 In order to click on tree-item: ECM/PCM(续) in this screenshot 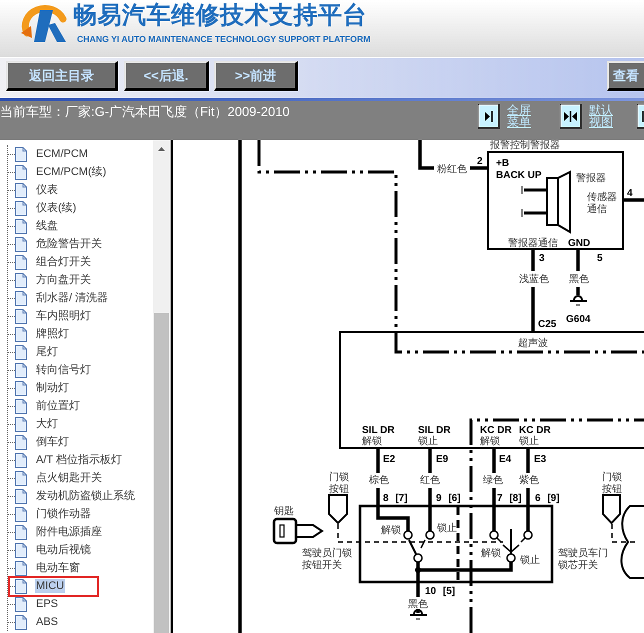, I will do `click(71, 172)`.